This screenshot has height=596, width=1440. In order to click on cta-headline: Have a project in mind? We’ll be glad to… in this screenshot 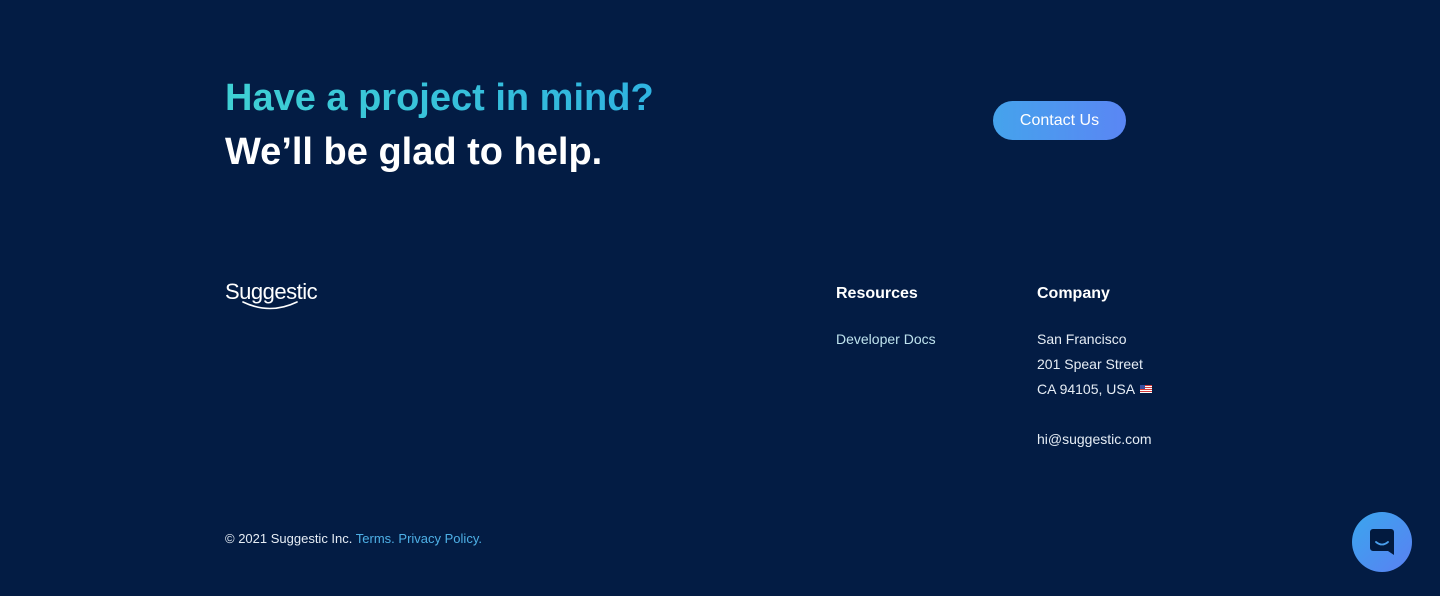, I will do `click(439, 125)`.